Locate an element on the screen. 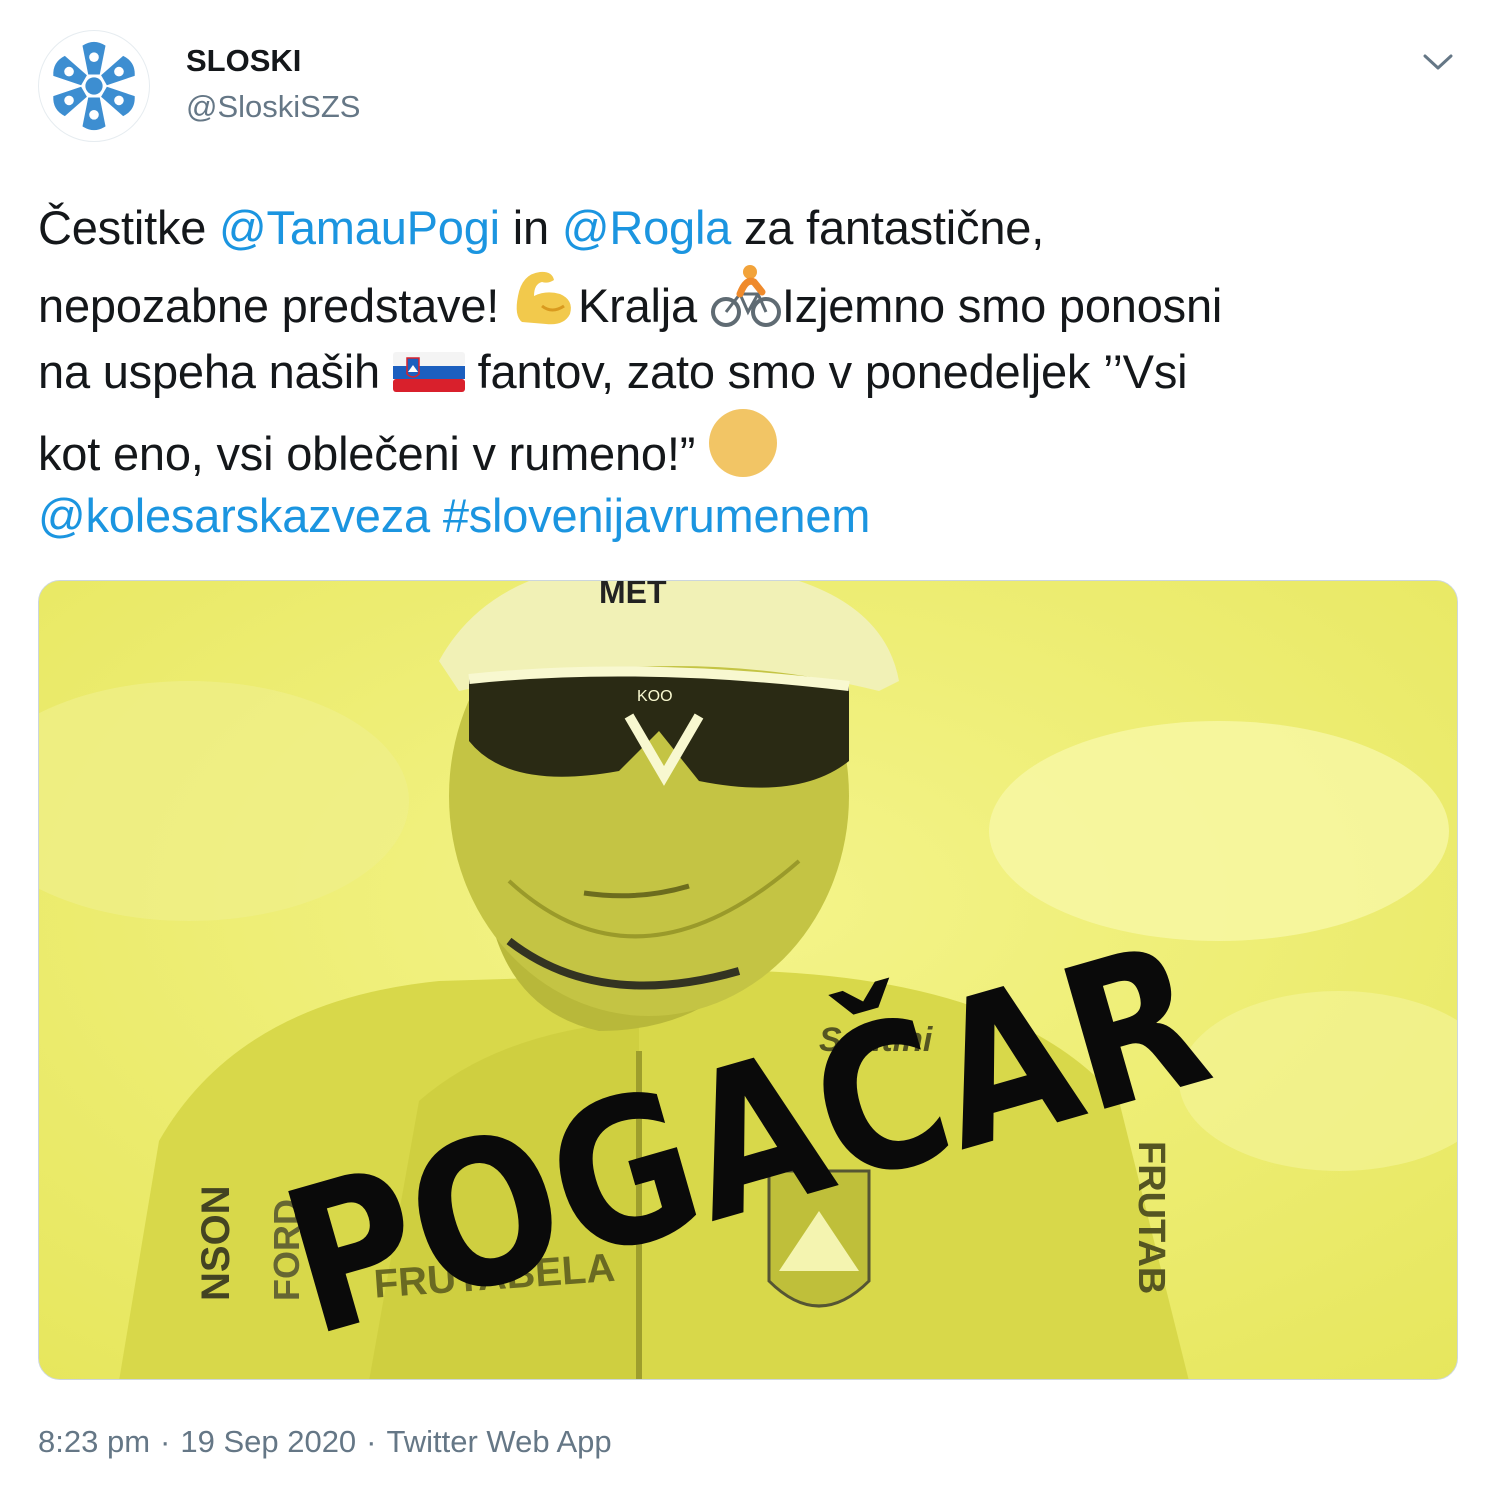 The image size is (1495, 1499). text-segment: za fantastične, is located at coordinates (888, 227).